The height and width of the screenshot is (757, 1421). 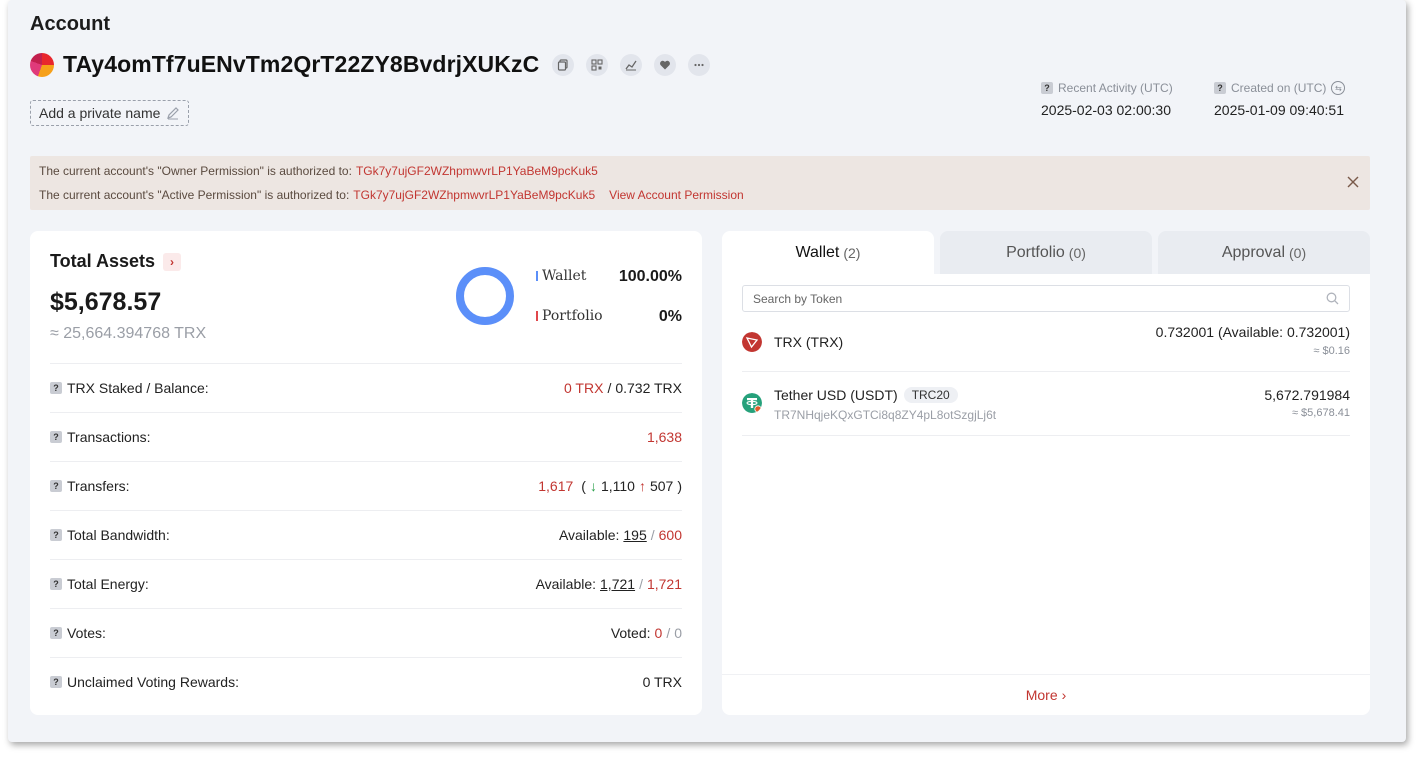 What do you see at coordinates (836, 395) in the screenshot?
I see `token-name: Tether USD (USDT)` at bounding box center [836, 395].